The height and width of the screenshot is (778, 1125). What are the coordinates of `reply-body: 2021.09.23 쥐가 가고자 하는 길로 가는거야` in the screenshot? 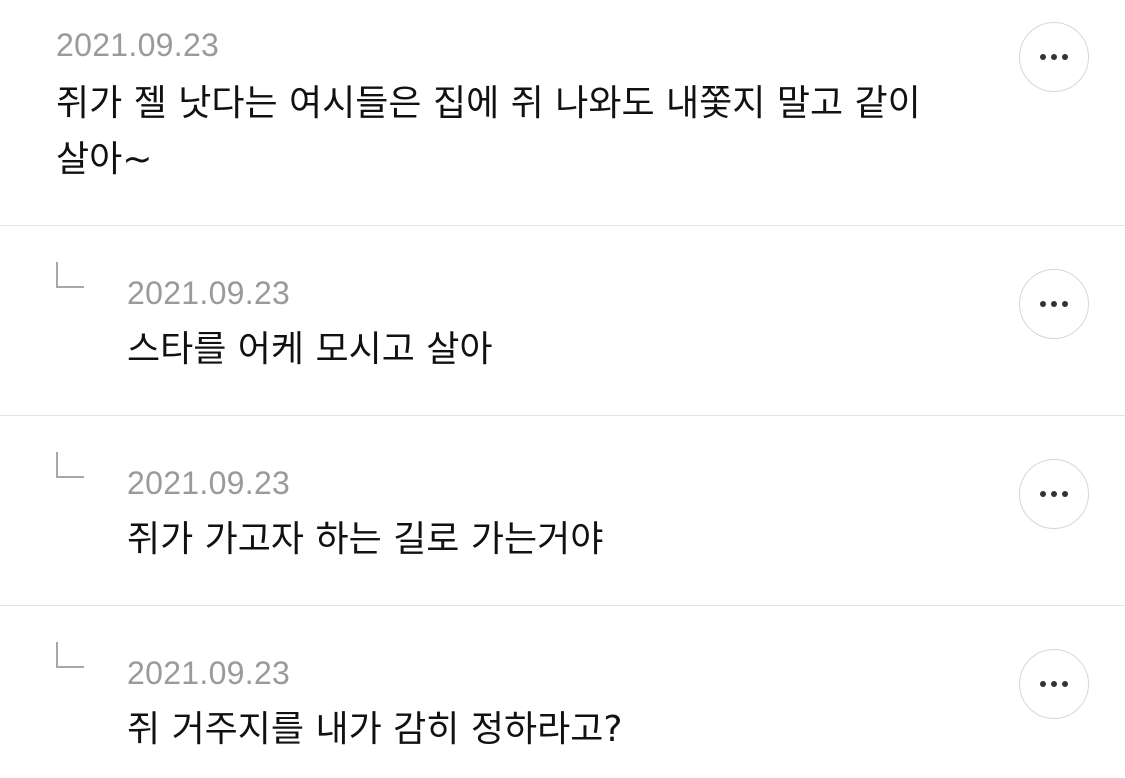 It's located at (556, 516).